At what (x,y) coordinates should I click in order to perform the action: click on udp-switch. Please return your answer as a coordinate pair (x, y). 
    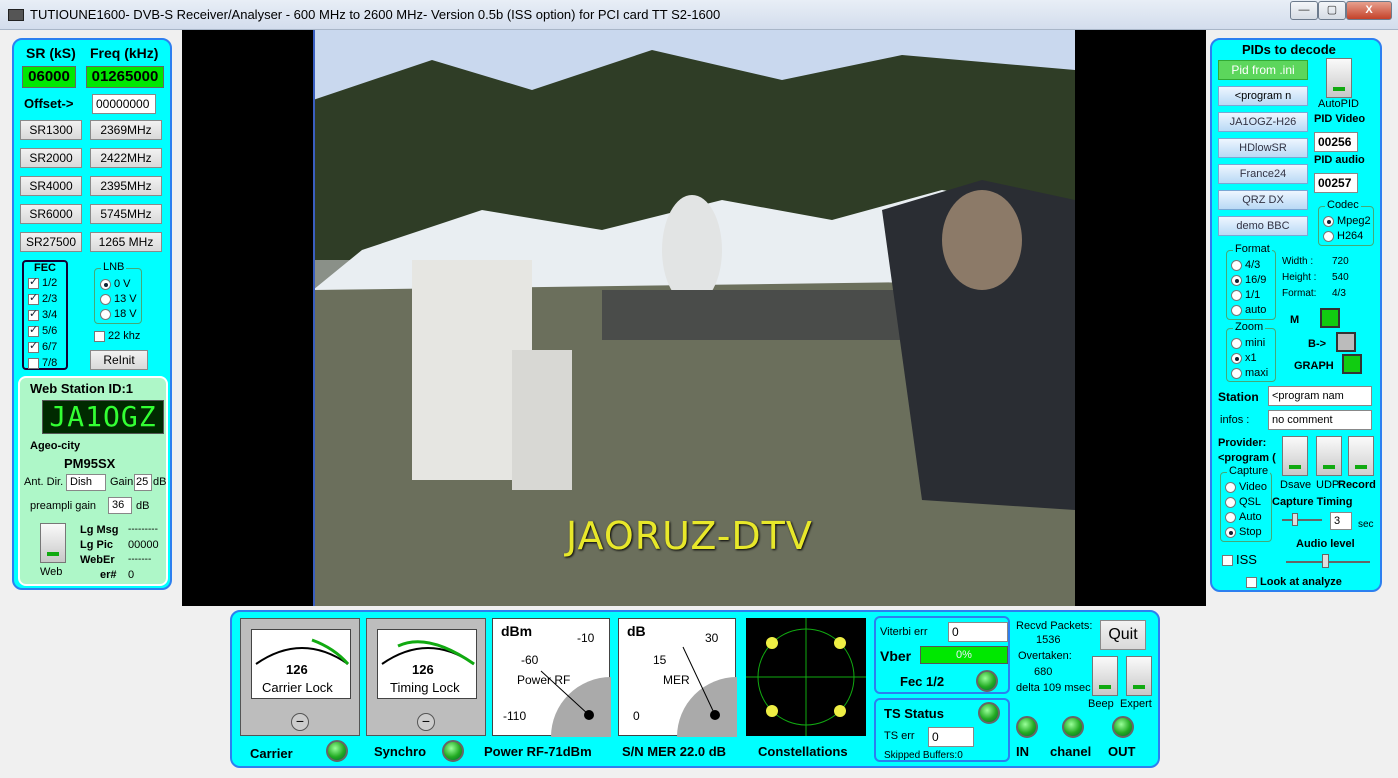
    Looking at the image, I should click on (1329, 456).